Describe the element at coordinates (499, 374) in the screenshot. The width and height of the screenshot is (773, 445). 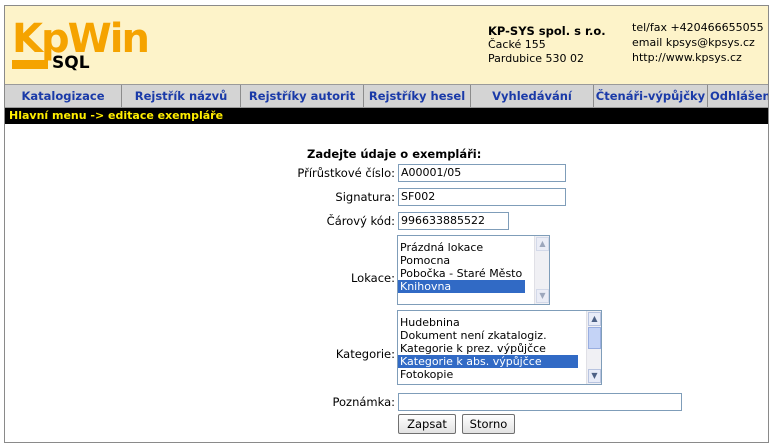
I see `category-option: Fotokopie` at that location.